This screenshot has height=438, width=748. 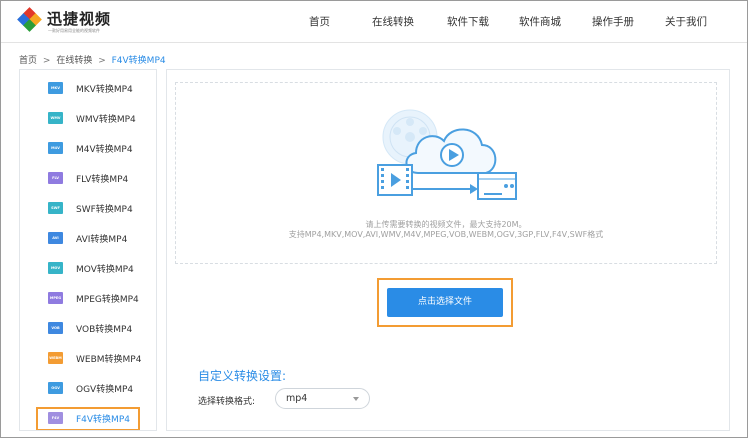 I want to click on sidebar-item-swf: SWF SWF转换MP4, so click(x=88, y=209).